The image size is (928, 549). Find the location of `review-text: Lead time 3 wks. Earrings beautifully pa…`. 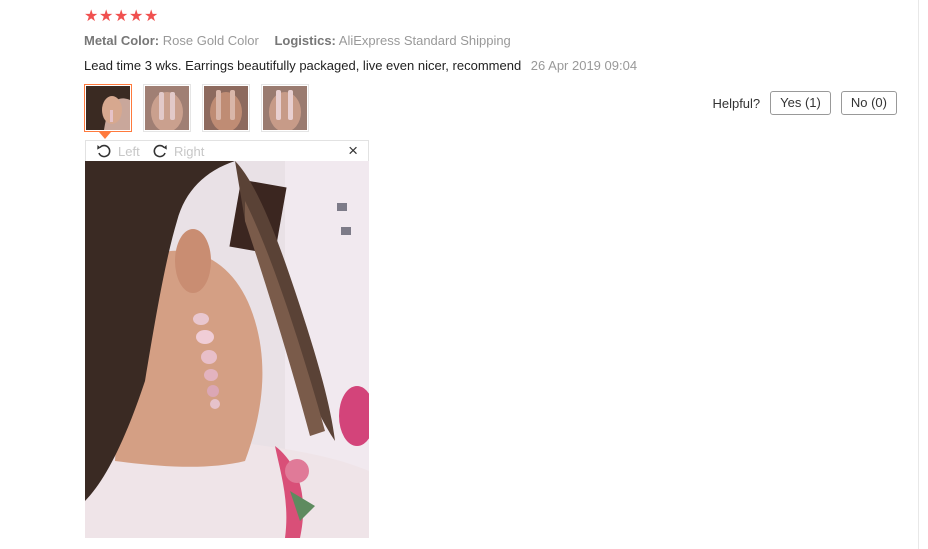

review-text: Lead time 3 wks. Earrings beautifully pa… is located at coordinates (303, 65).